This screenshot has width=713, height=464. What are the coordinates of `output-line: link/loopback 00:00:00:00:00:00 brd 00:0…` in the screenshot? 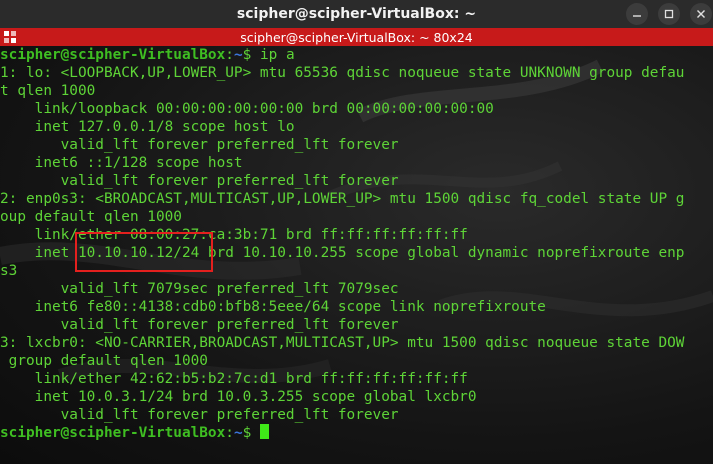 It's located at (247, 109).